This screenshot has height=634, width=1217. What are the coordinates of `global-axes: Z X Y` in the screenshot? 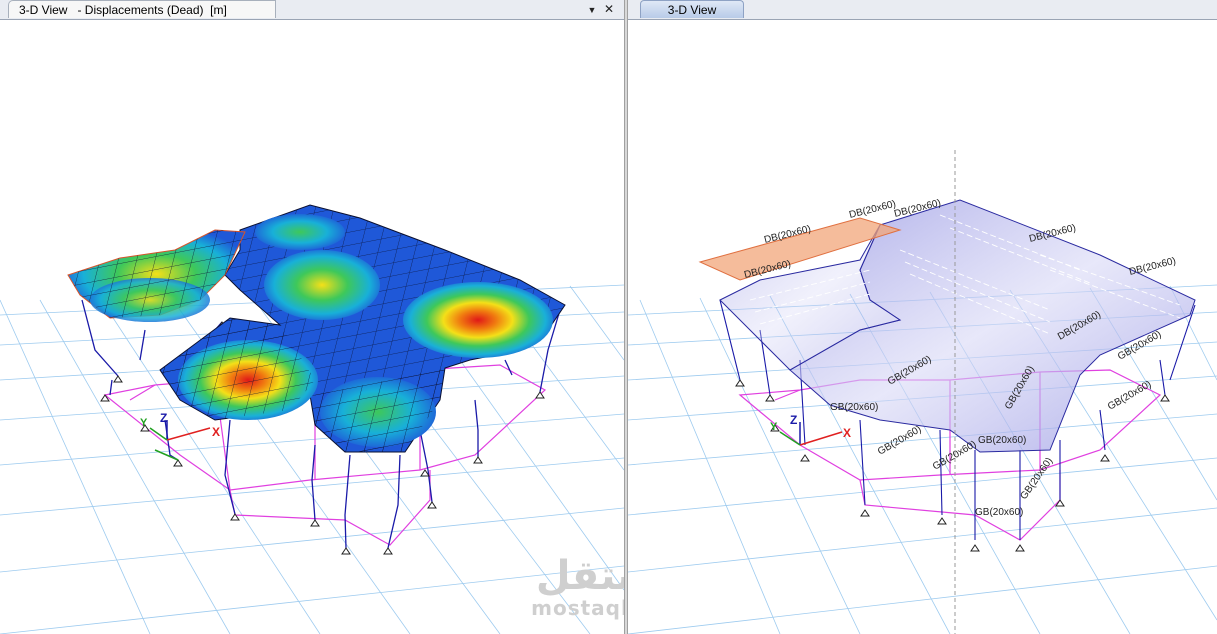 It's located at (810, 429).